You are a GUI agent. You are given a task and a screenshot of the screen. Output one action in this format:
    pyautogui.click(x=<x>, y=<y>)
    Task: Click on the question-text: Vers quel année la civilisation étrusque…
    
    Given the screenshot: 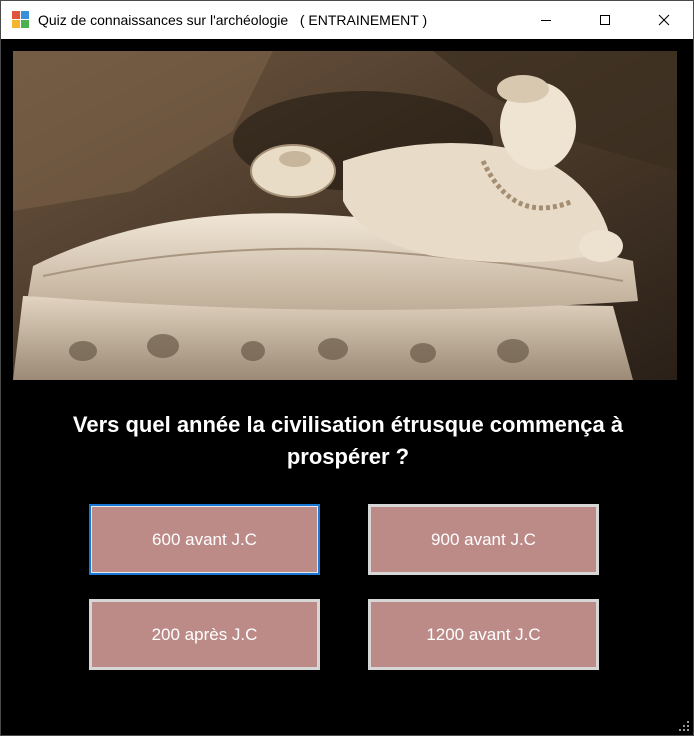 What is the action you would take?
    pyautogui.click(x=348, y=440)
    